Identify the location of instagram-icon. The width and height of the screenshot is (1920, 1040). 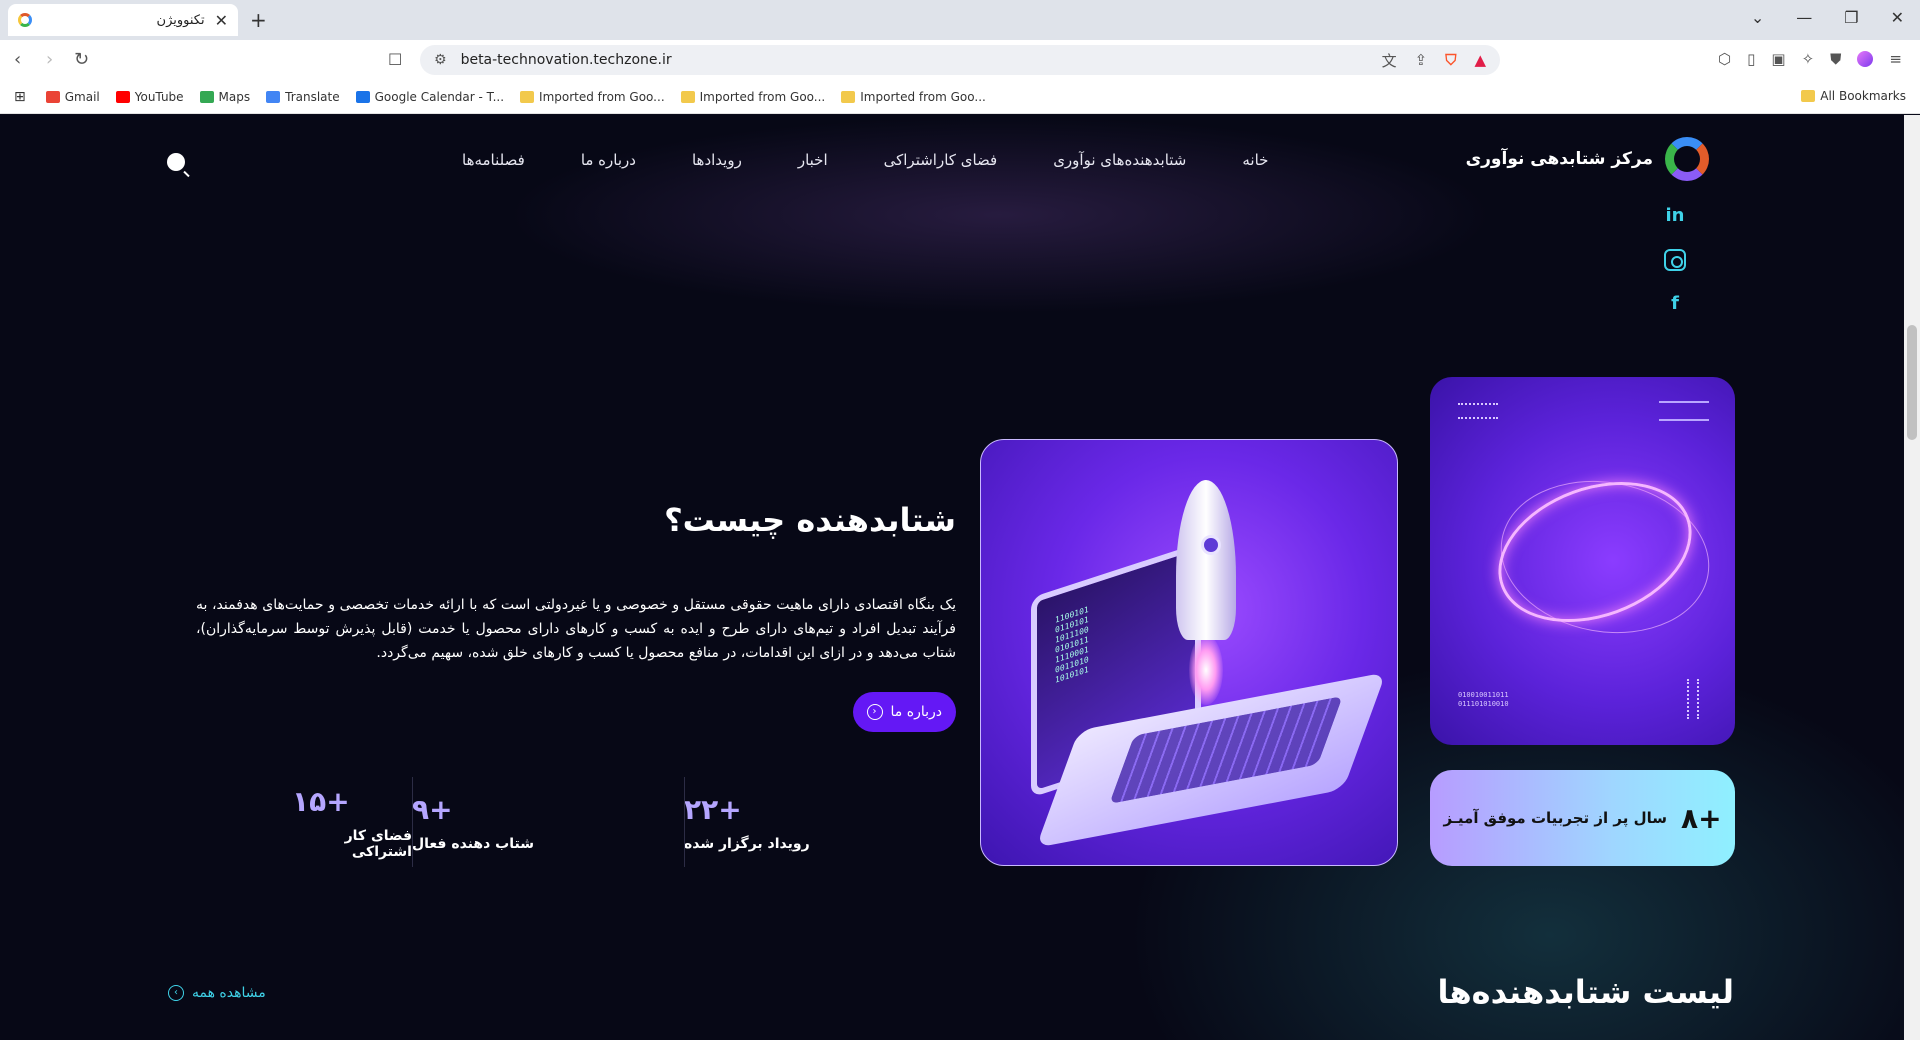
(1675, 260).